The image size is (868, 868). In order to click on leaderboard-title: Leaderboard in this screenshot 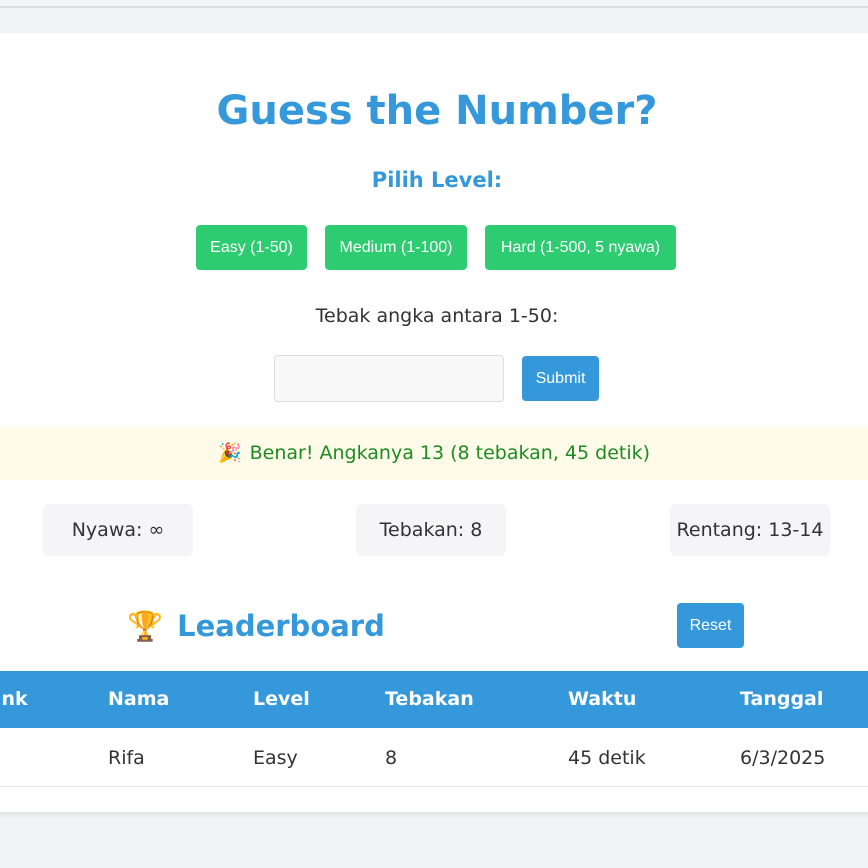, I will do `click(281, 626)`.